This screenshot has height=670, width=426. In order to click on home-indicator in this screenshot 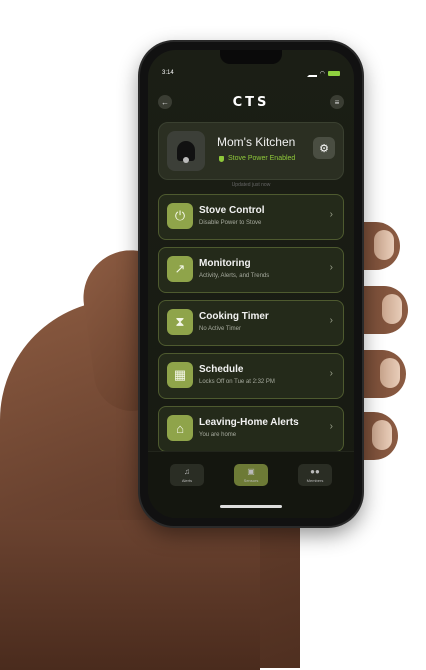, I will do `click(251, 506)`.